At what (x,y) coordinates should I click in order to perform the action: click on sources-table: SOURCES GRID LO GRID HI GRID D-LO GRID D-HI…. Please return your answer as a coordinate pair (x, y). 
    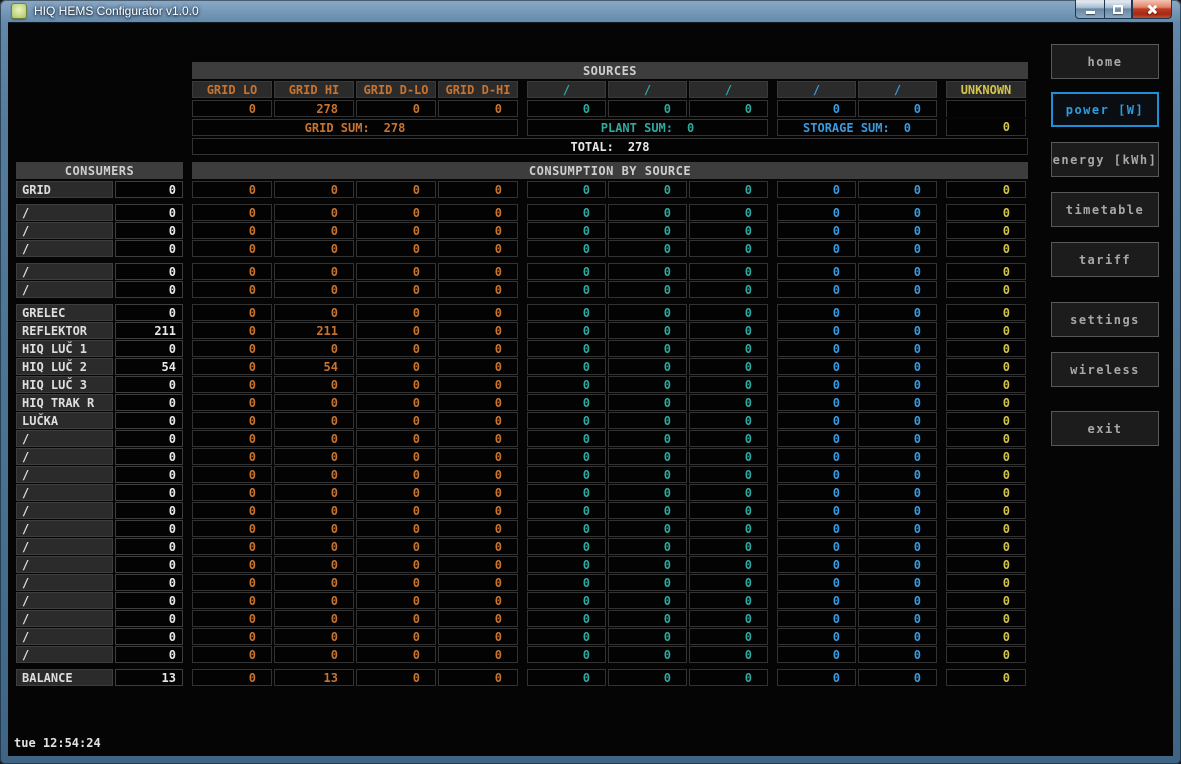
    Looking at the image, I should click on (610, 108).